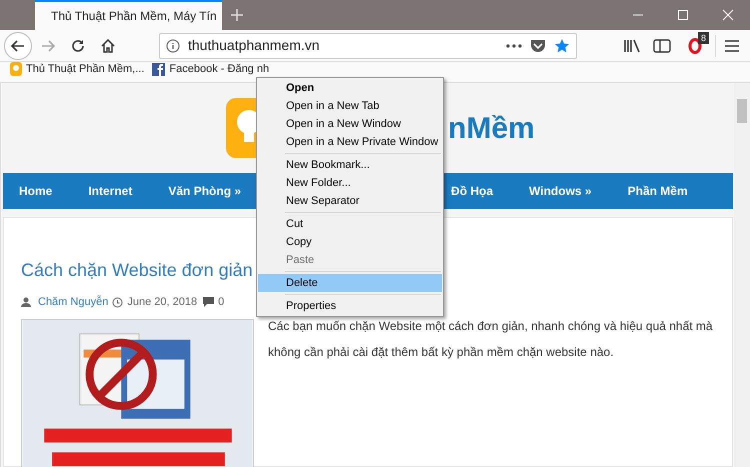 The height and width of the screenshot is (467, 750). What do you see at coordinates (514, 46) in the screenshot?
I see `more-icon` at bounding box center [514, 46].